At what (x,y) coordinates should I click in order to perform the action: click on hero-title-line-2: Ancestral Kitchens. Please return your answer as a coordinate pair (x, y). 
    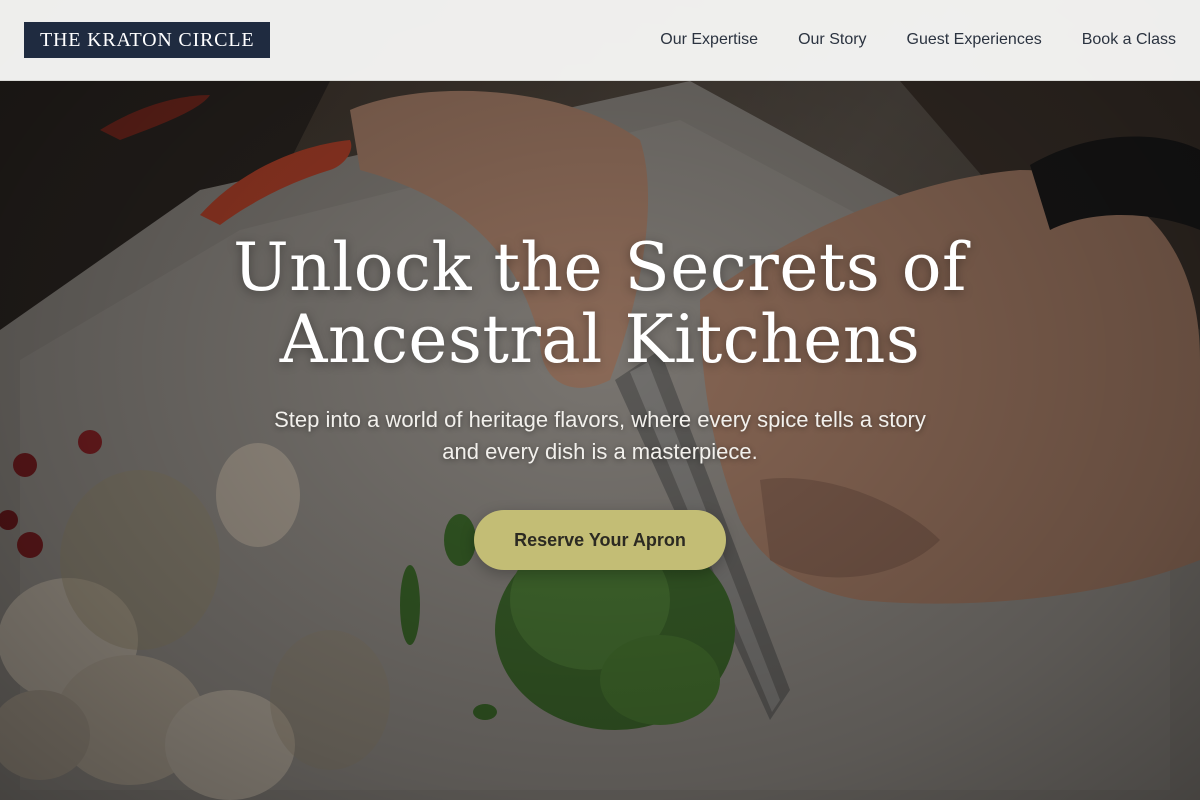
    Looking at the image, I should click on (600, 339).